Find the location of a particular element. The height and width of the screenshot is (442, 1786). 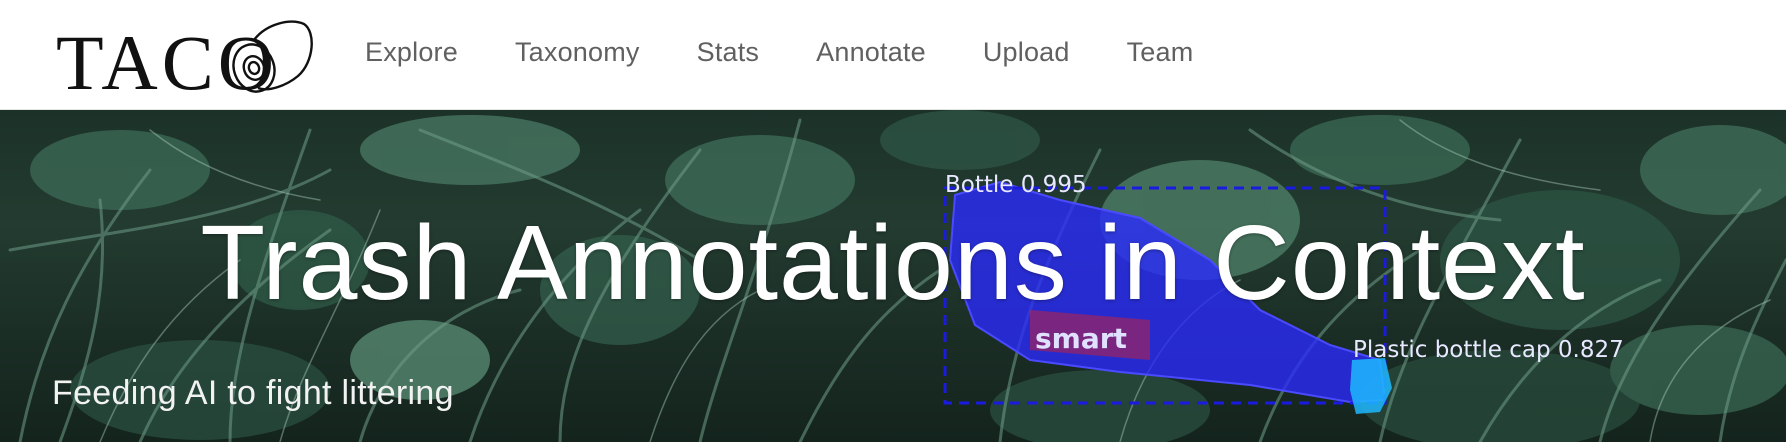

trash-can-icon is located at coordinates (272, 56).